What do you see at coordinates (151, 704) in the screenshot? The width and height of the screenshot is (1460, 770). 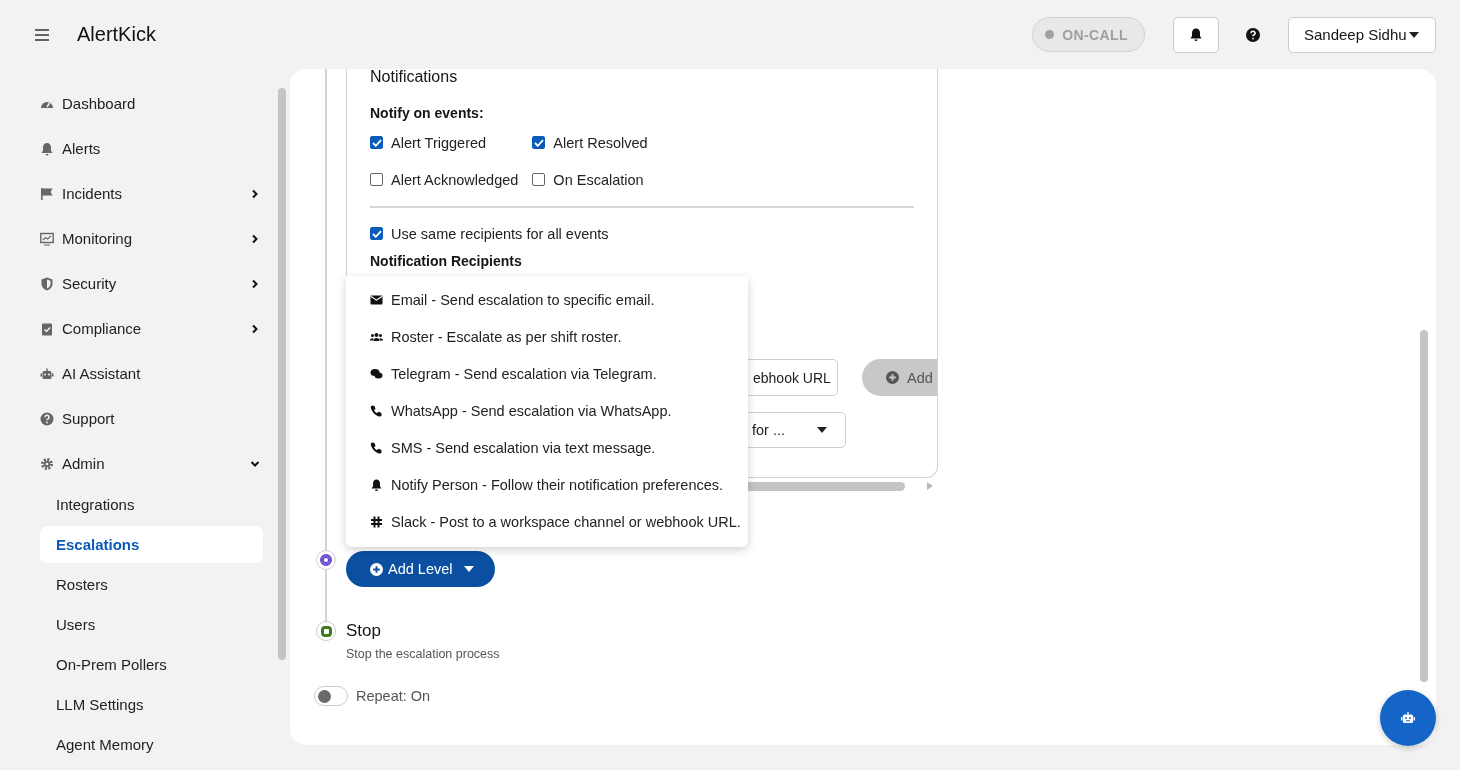 I see `sidebar-subitem: LLM Settings` at bounding box center [151, 704].